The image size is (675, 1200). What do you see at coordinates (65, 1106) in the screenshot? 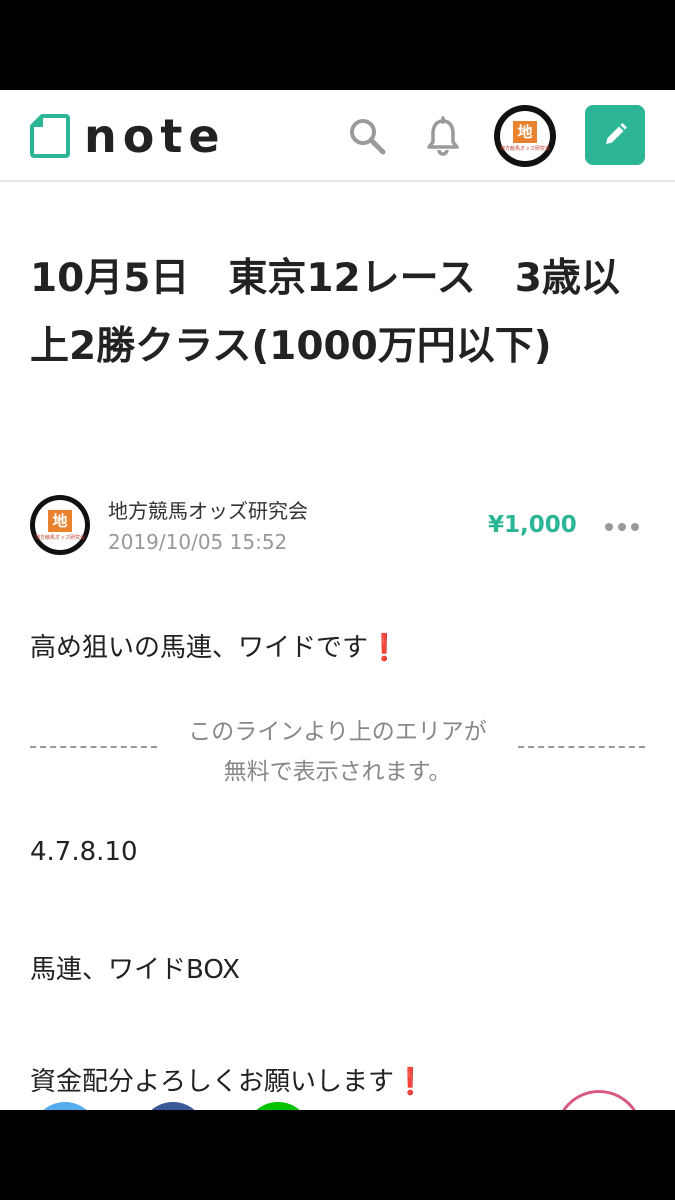
I see `twitter-share-button` at bounding box center [65, 1106].